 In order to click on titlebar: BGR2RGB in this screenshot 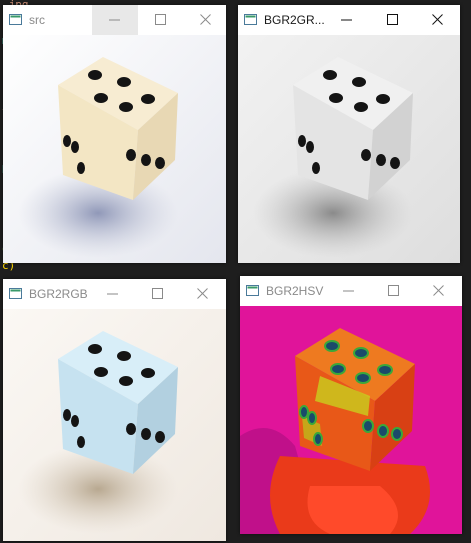, I will do `click(114, 294)`.